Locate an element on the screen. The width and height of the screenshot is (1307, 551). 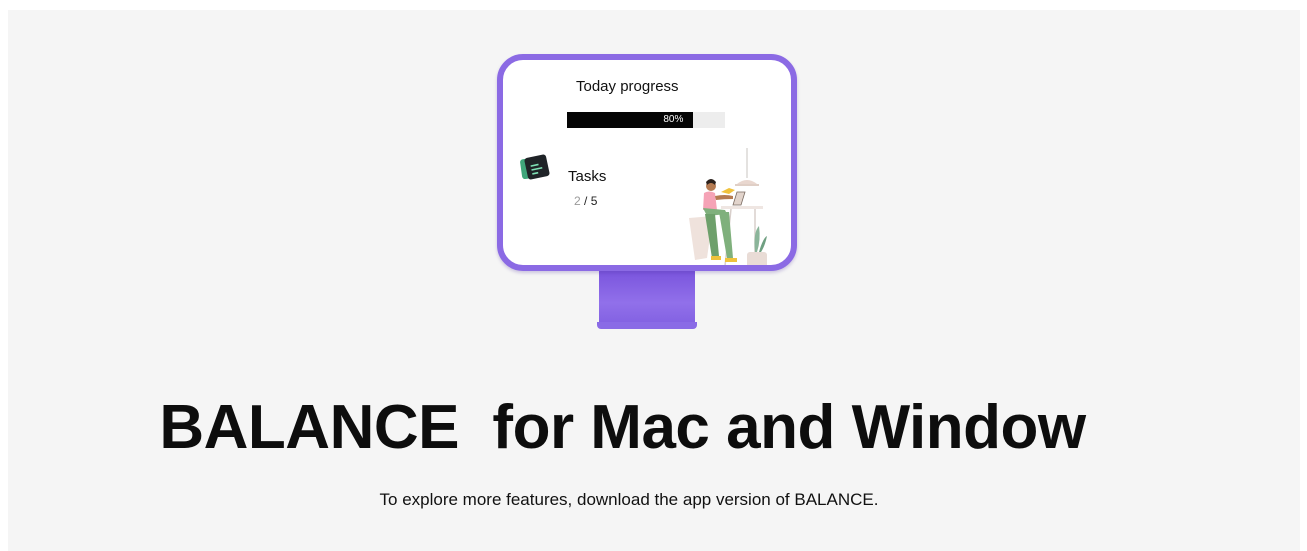
monitor-screen: Today progress 80% Tasks 2 / 5 is located at coordinates (647, 162).